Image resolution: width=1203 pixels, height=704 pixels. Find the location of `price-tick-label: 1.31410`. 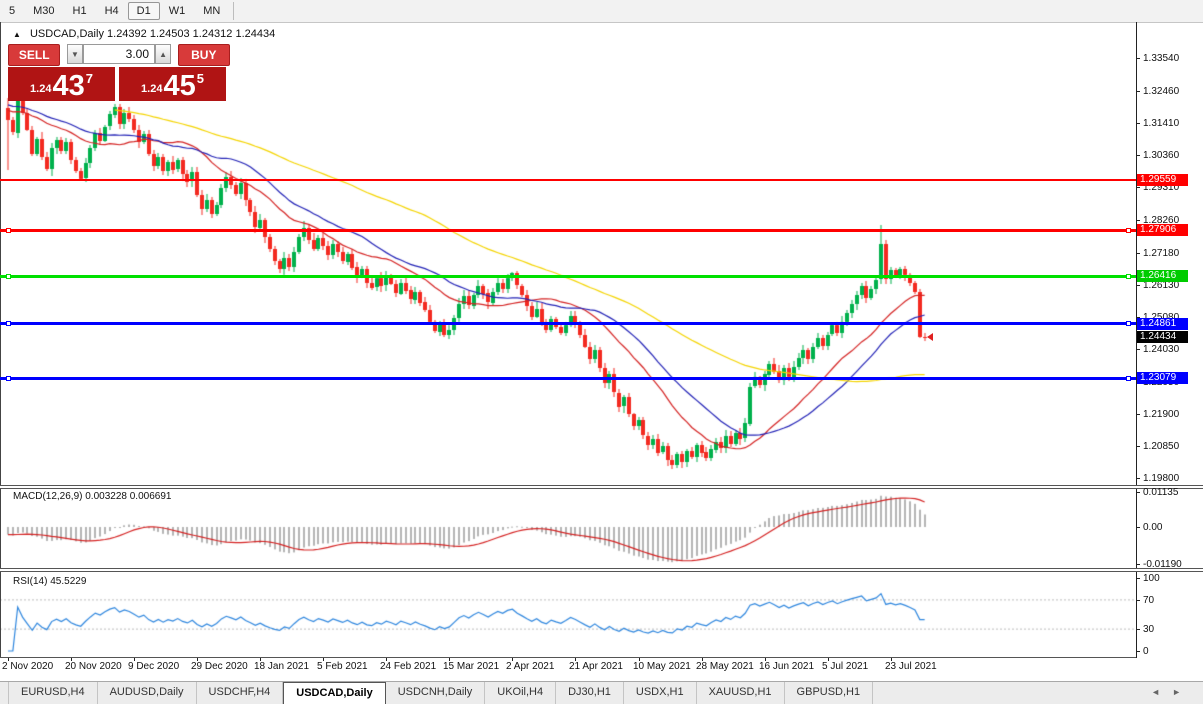

price-tick-label: 1.31410 is located at coordinates (1161, 123).